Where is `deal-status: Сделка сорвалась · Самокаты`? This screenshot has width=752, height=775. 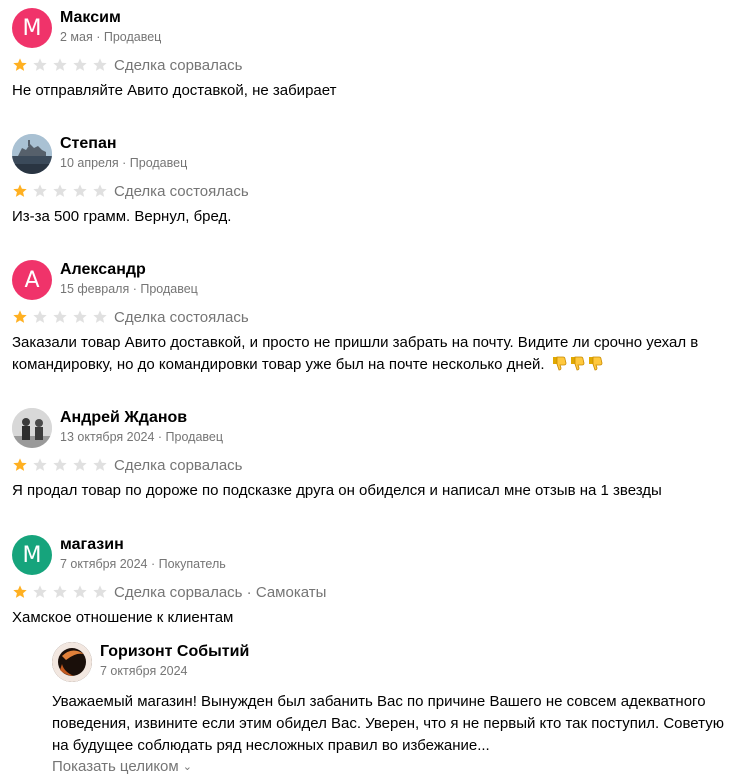
deal-status: Сделка сорвалась · Самокаты is located at coordinates (220, 592).